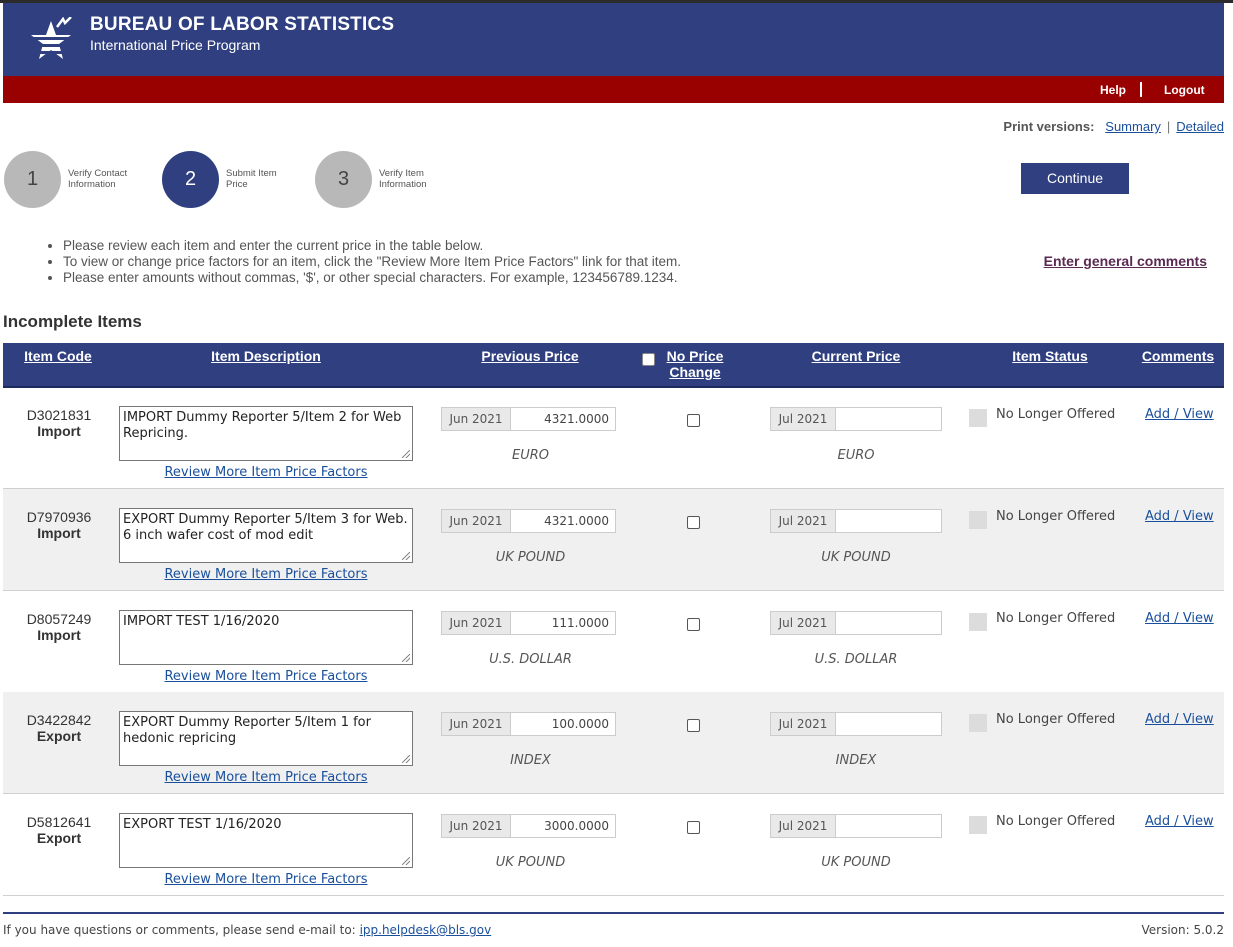 The width and height of the screenshot is (1233, 947). I want to click on previous-price-value: 111.0000, so click(563, 623).